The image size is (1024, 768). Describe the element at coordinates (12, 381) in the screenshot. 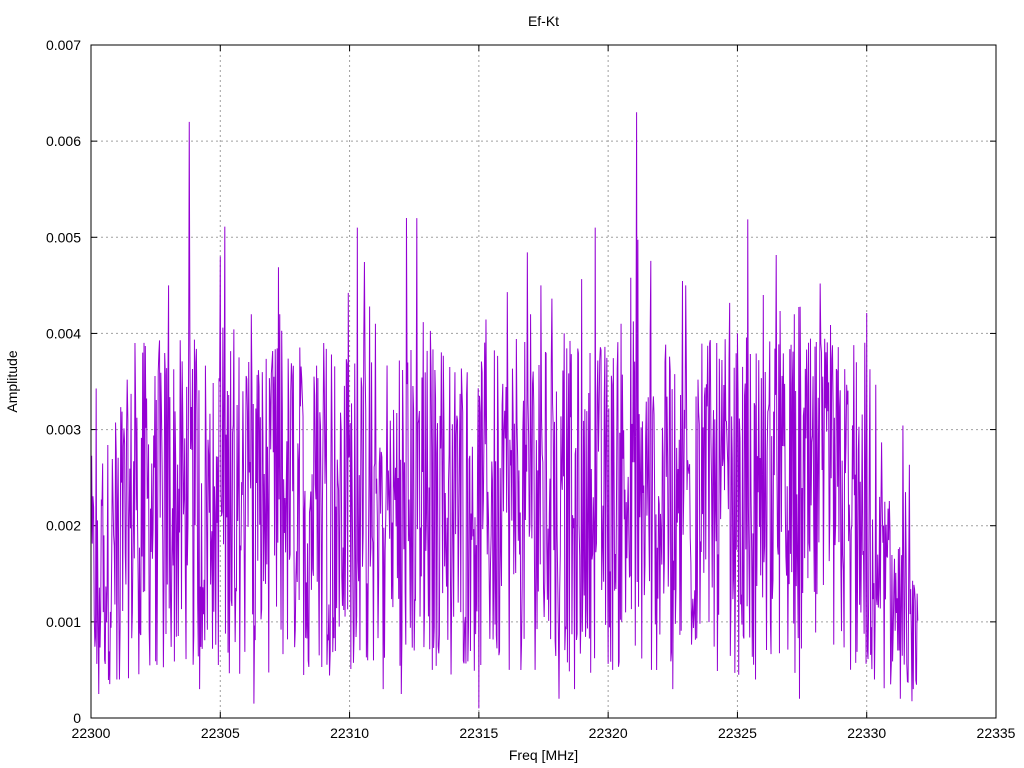

I see `y-axis-title: Amplitude` at that location.